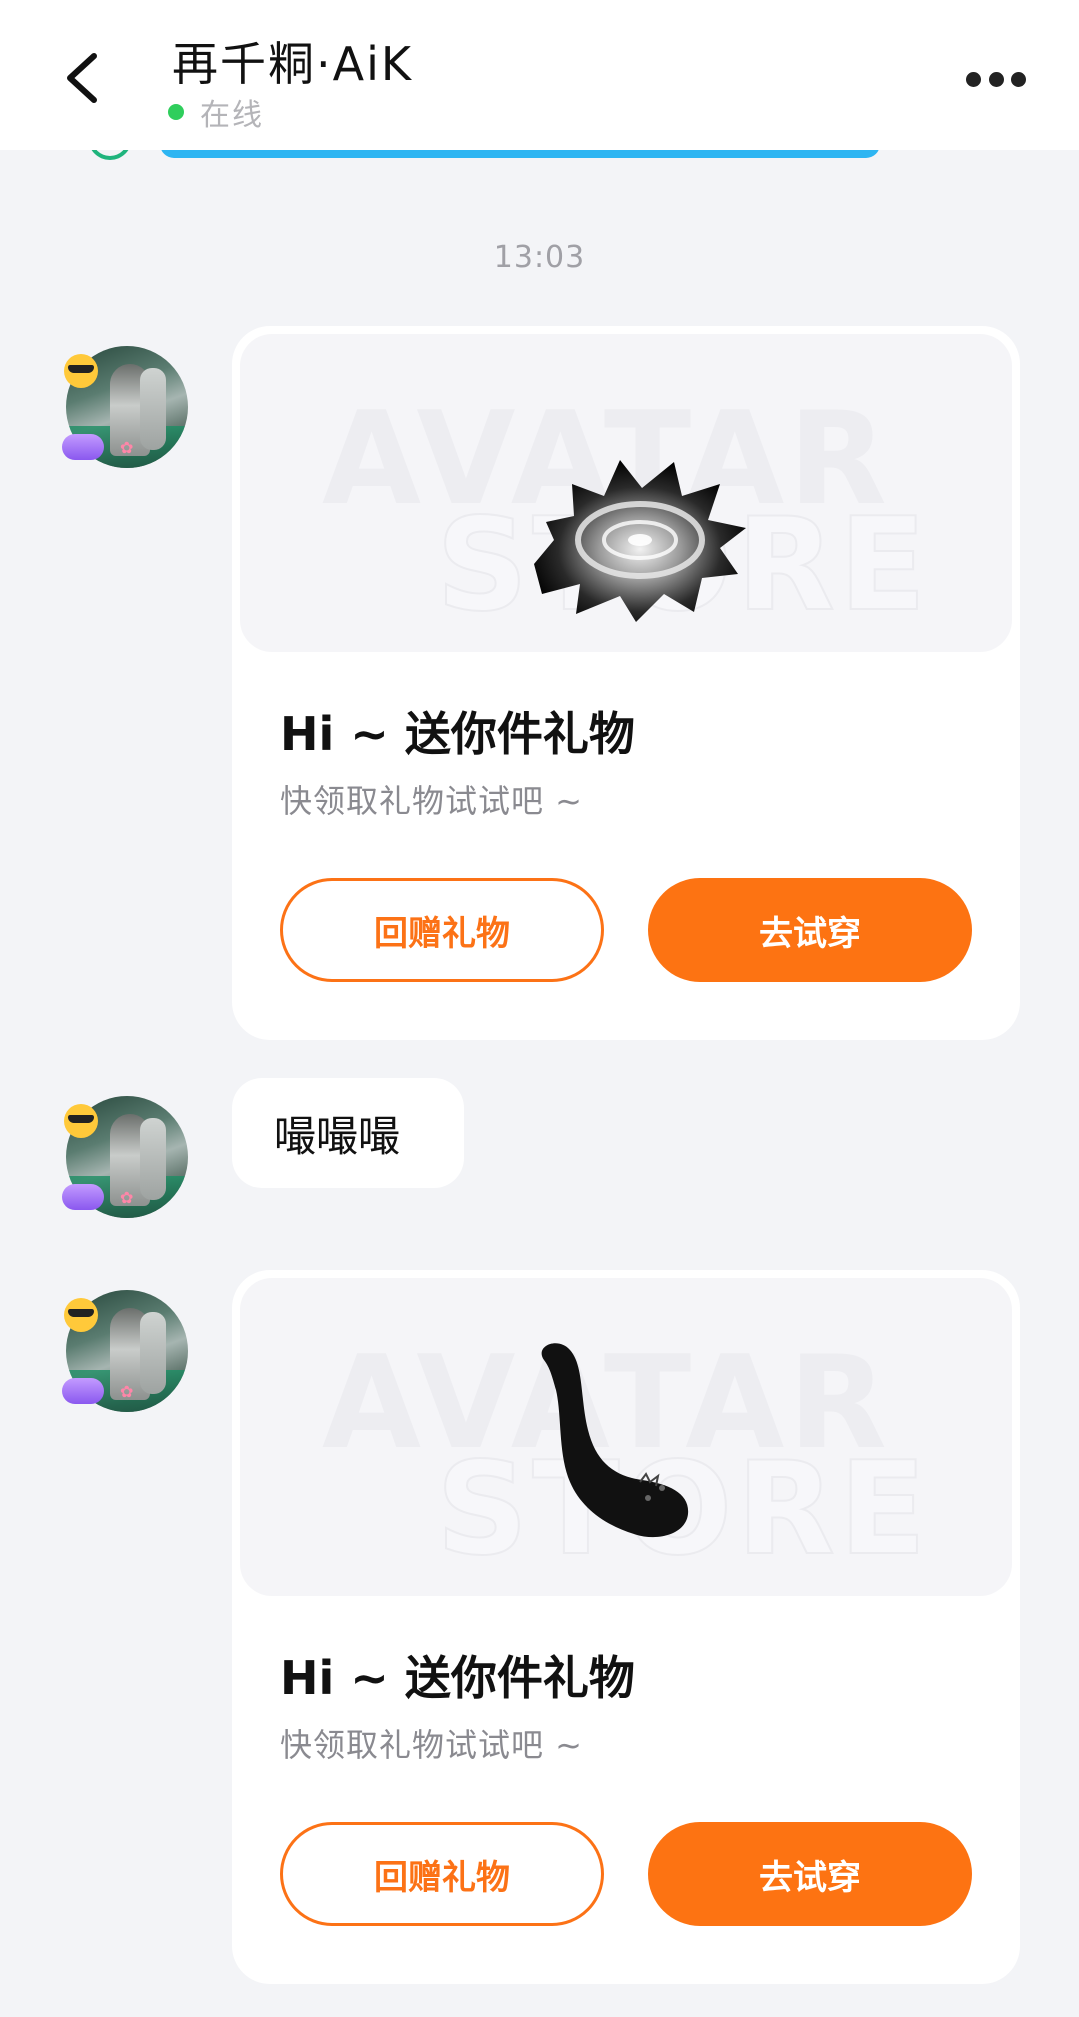  Describe the element at coordinates (232, 115) in the screenshot. I see `status-text: 在线` at that location.